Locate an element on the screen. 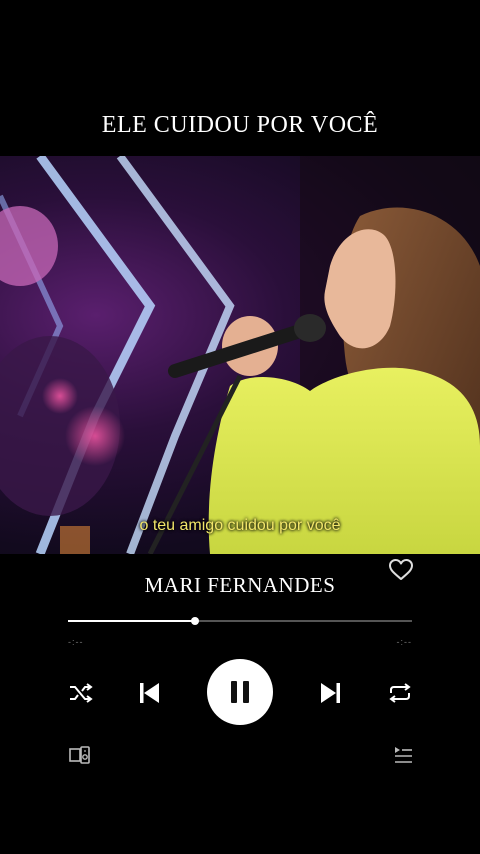 The width and height of the screenshot is (480, 854). repeat-button is located at coordinates (400, 693).